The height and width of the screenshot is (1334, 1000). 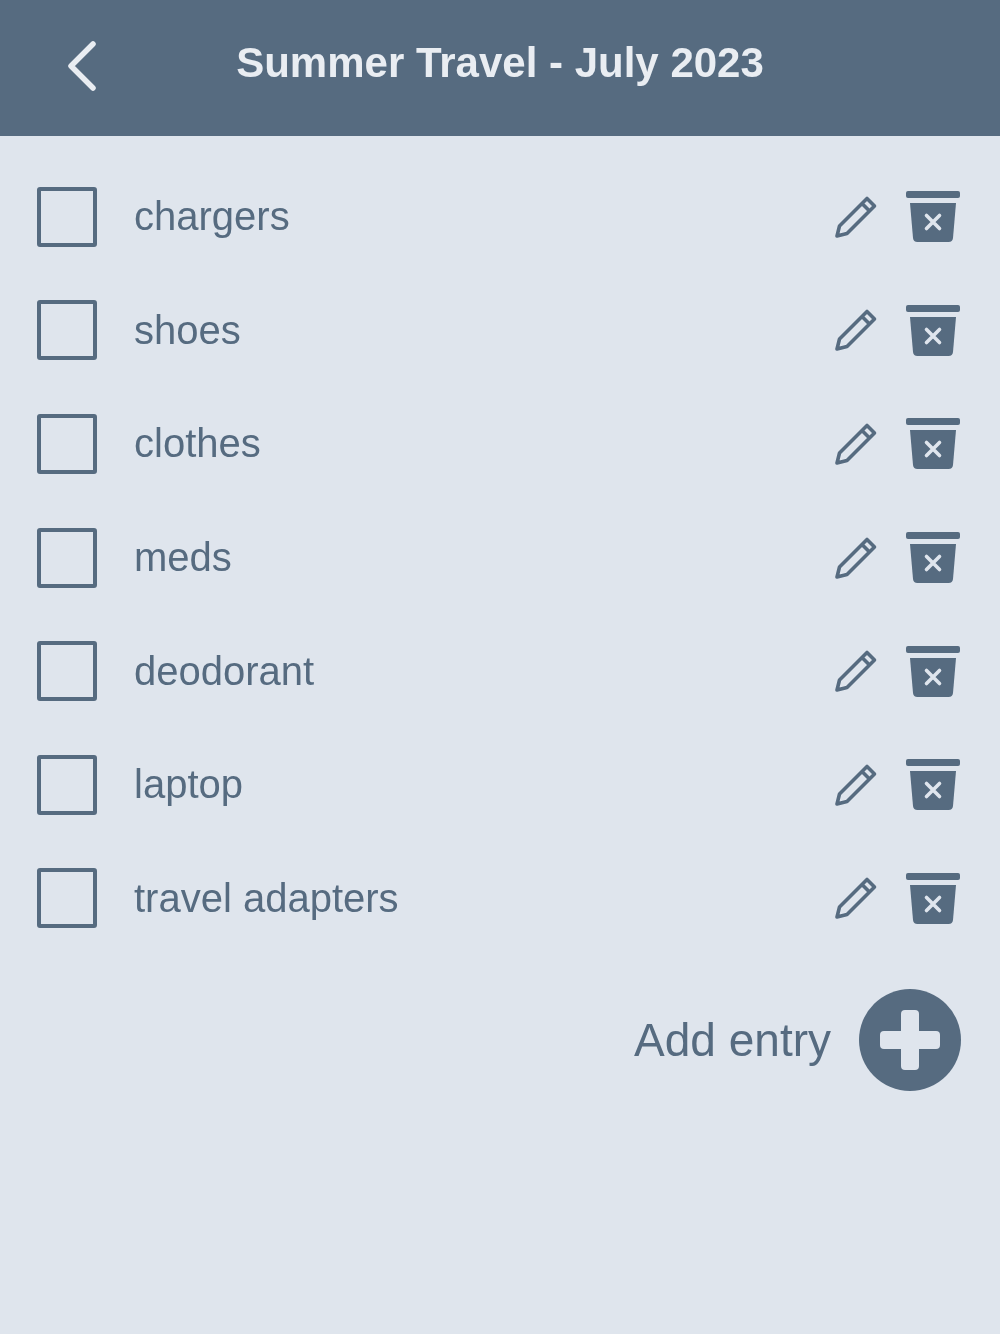 I want to click on add-entry-button: Add entry, so click(x=798, y=1040).